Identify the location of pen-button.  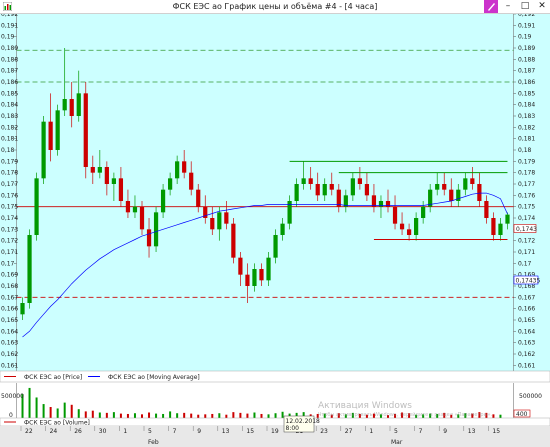
(491, 6).